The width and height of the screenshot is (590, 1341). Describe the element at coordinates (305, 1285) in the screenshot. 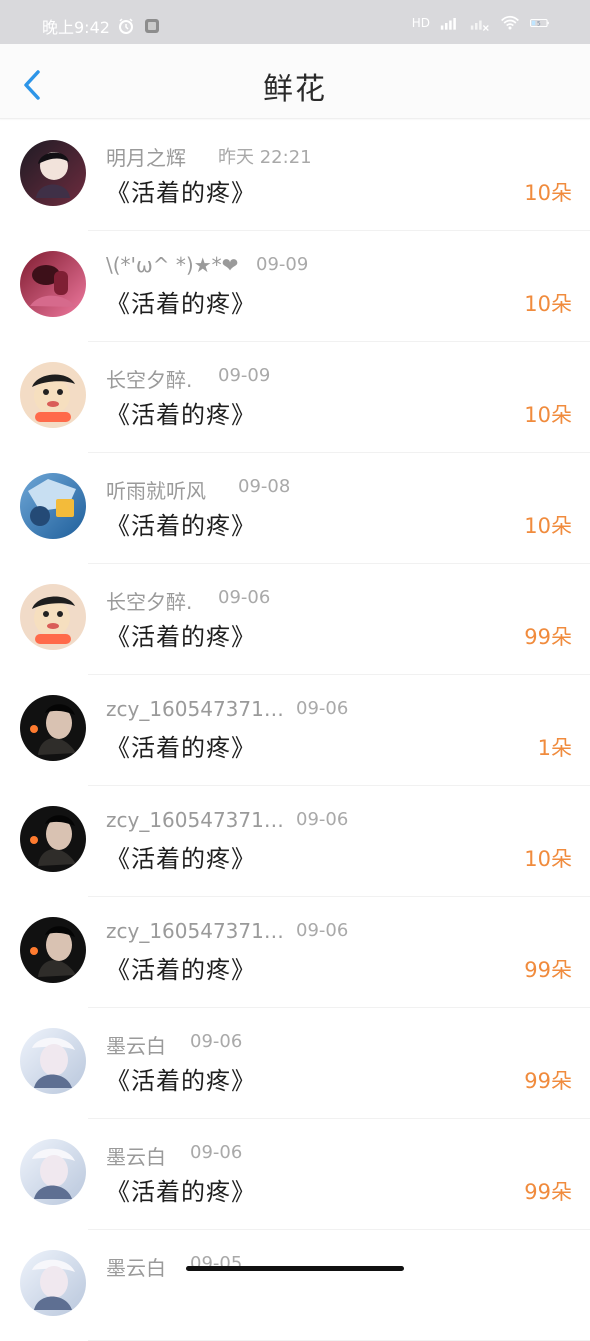

I see `list-item: 墨云白 09-05` at that location.